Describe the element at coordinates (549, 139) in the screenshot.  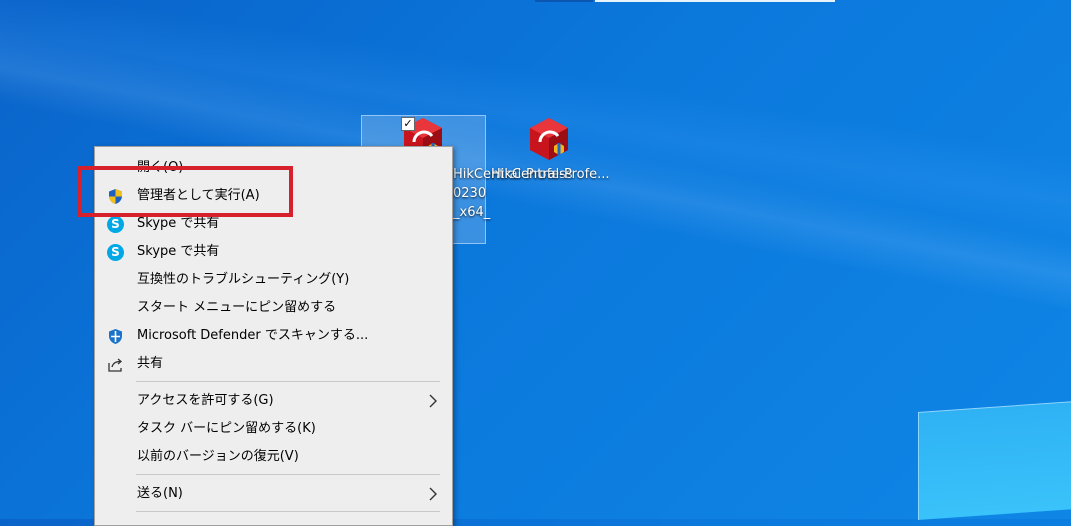
I see `hikcentral-app-icon` at that location.